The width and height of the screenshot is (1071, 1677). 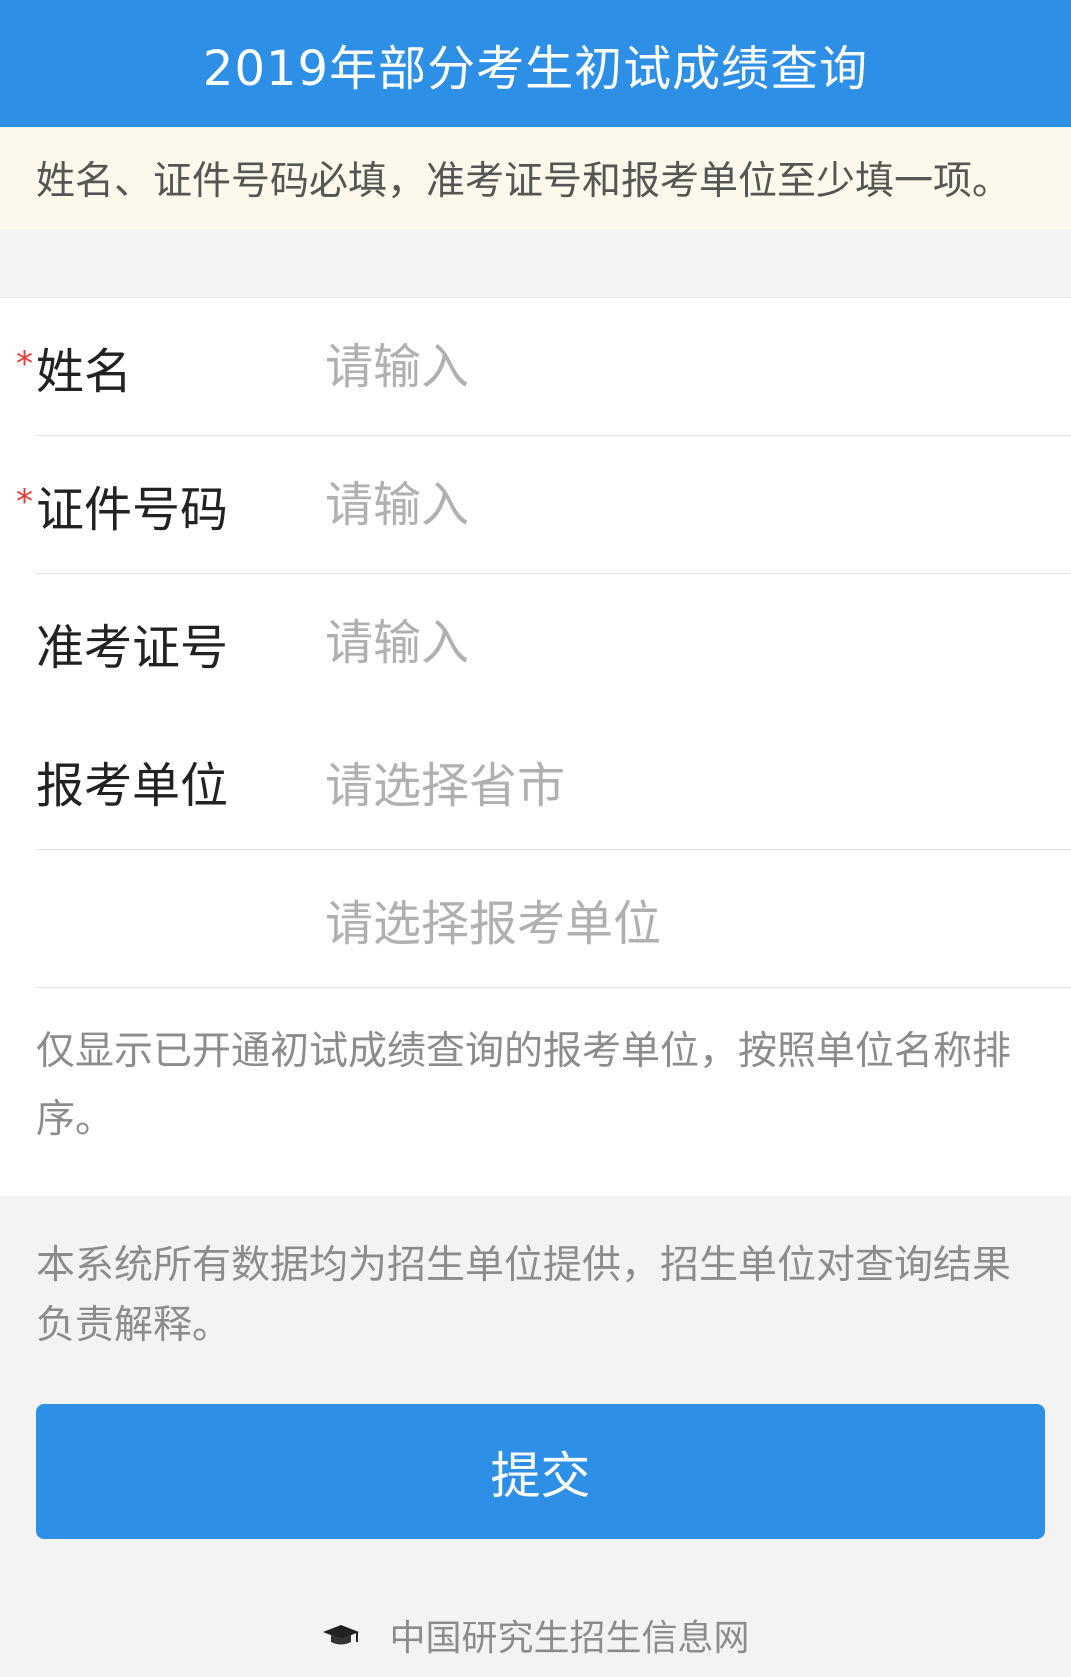 I want to click on submit-button: 提交, so click(x=540, y=1471).